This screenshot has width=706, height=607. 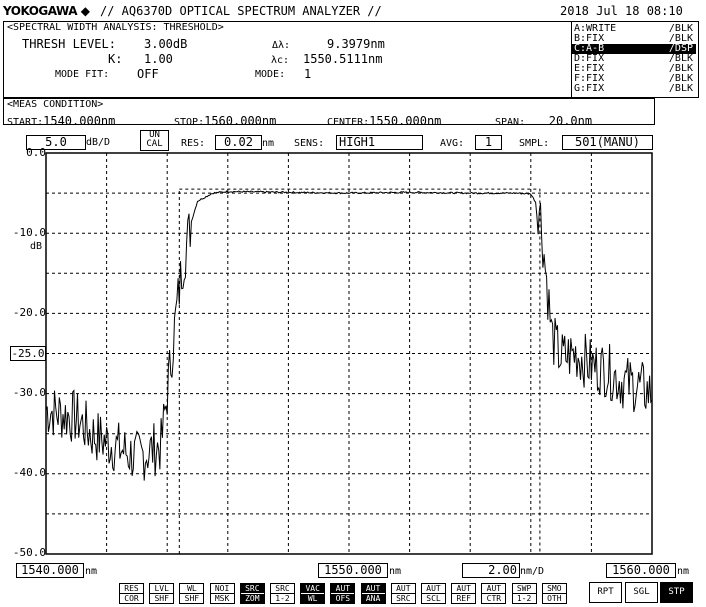 What do you see at coordinates (621, 11) in the screenshot?
I see `datetime: 2018 Jul 18 08:10` at bounding box center [621, 11].